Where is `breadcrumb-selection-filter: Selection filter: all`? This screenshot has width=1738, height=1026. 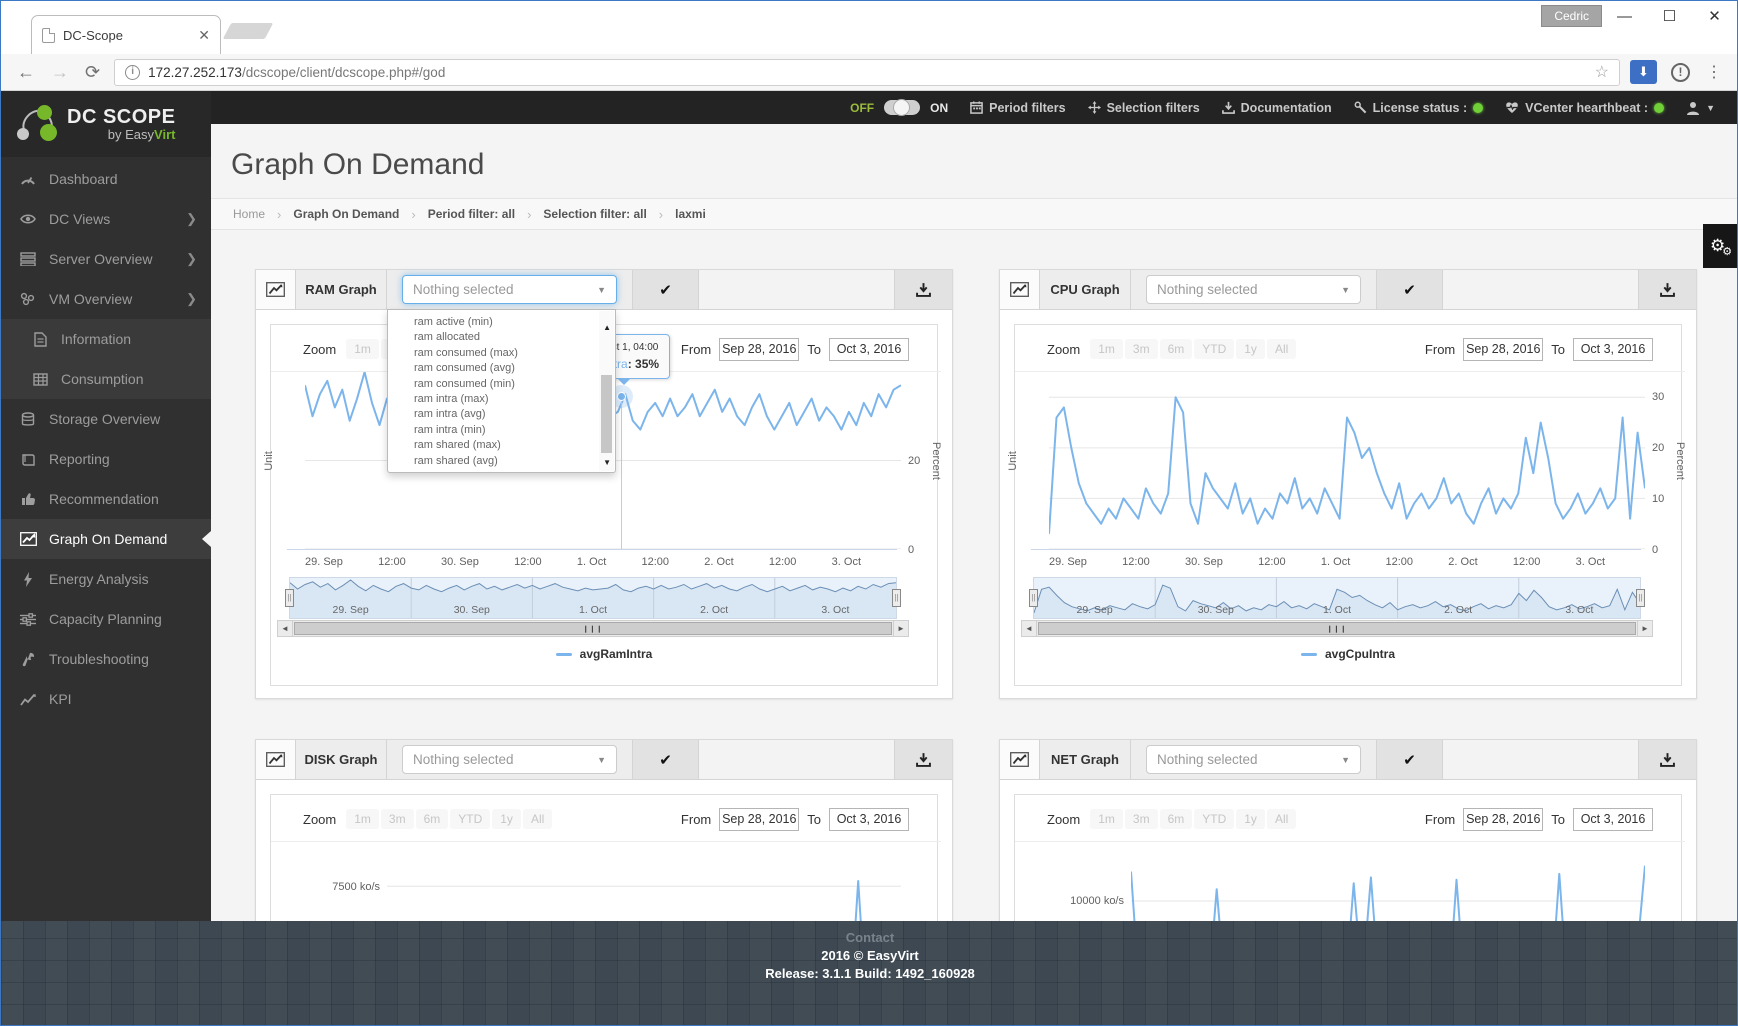
breadcrumb-selection-filter: Selection filter: all is located at coordinates (594, 214).